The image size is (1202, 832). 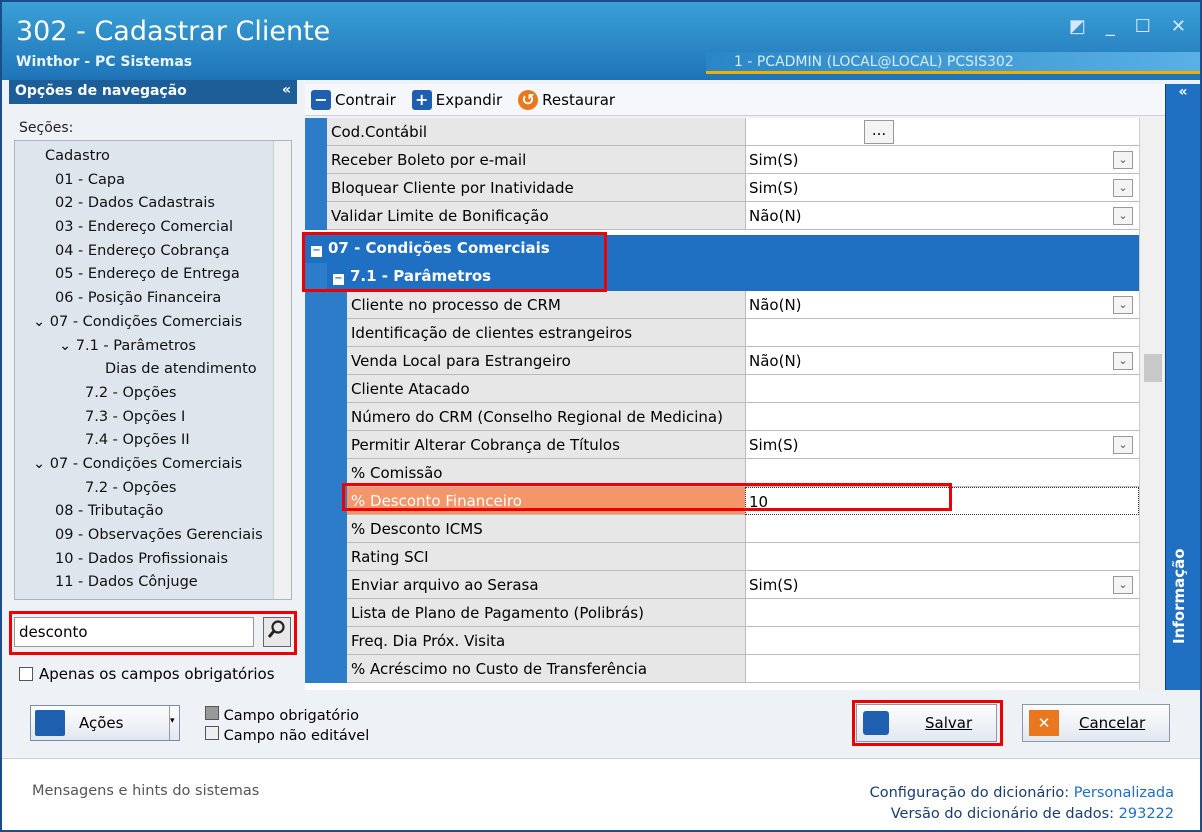 What do you see at coordinates (321, 99) in the screenshot?
I see `minus-icon: −` at bounding box center [321, 99].